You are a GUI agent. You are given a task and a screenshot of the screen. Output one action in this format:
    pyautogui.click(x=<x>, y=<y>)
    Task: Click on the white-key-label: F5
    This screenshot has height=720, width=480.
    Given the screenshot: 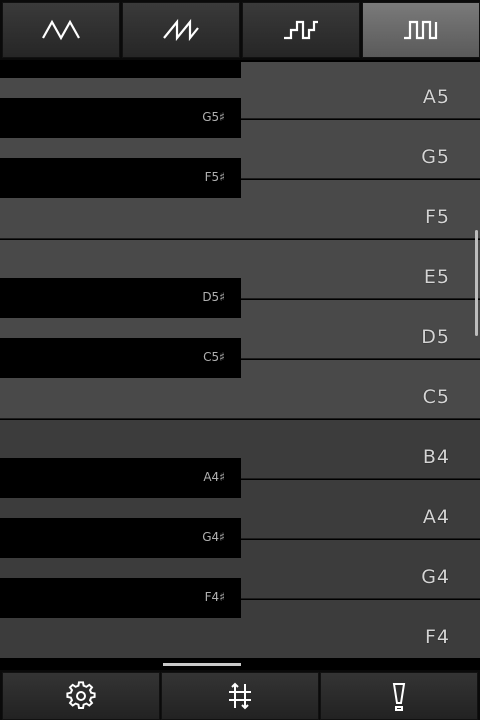 What is the action you would take?
    pyautogui.click(x=437, y=217)
    